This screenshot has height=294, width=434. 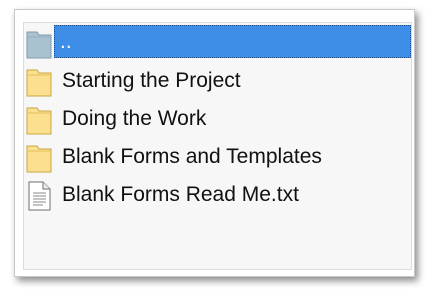 What do you see at coordinates (232, 41) in the screenshot?
I see `selection-highlight` at bounding box center [232, 41].